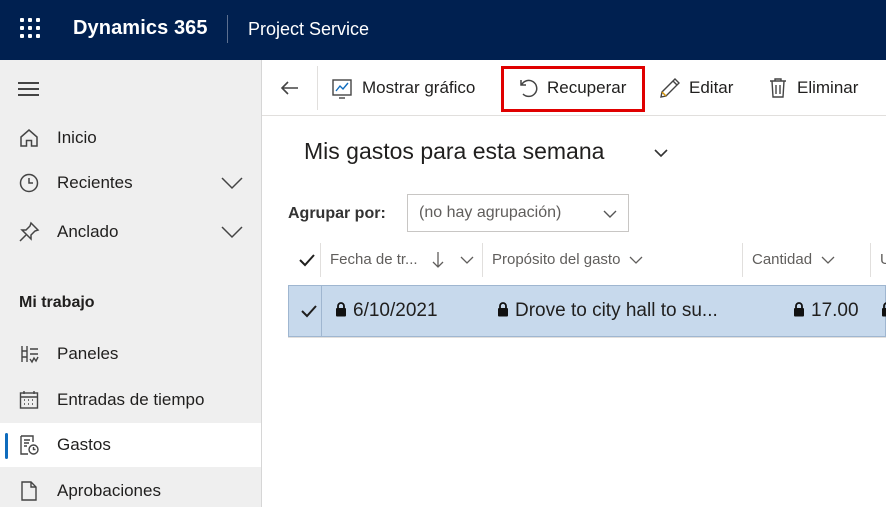 This screenshot has width=886, height=513. Describe the element at coordinates (6, 446) in the screenshot. I see `active-indicator` at that location.